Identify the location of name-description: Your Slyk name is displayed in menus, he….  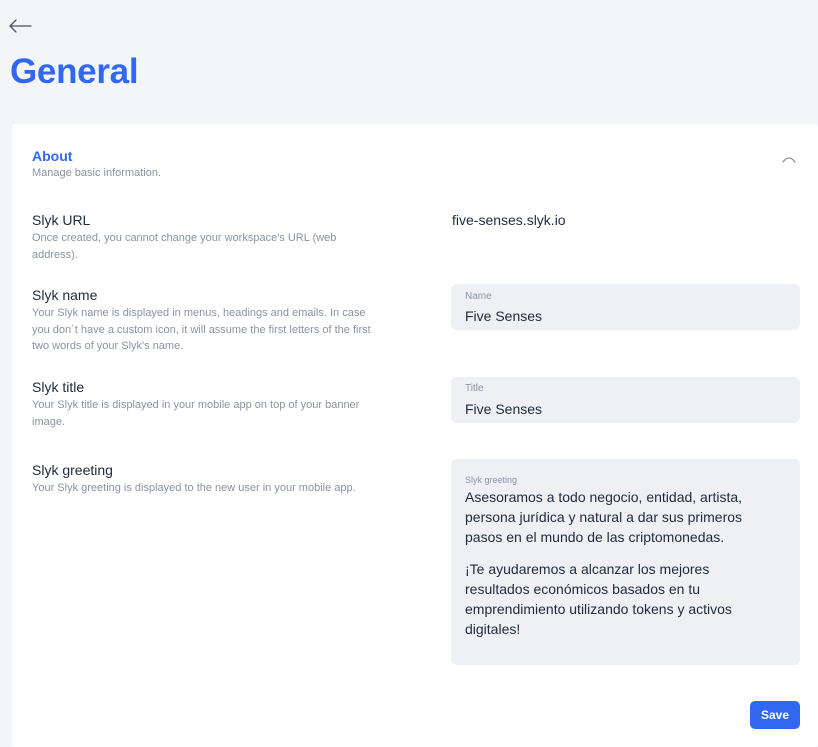
(201, 329).